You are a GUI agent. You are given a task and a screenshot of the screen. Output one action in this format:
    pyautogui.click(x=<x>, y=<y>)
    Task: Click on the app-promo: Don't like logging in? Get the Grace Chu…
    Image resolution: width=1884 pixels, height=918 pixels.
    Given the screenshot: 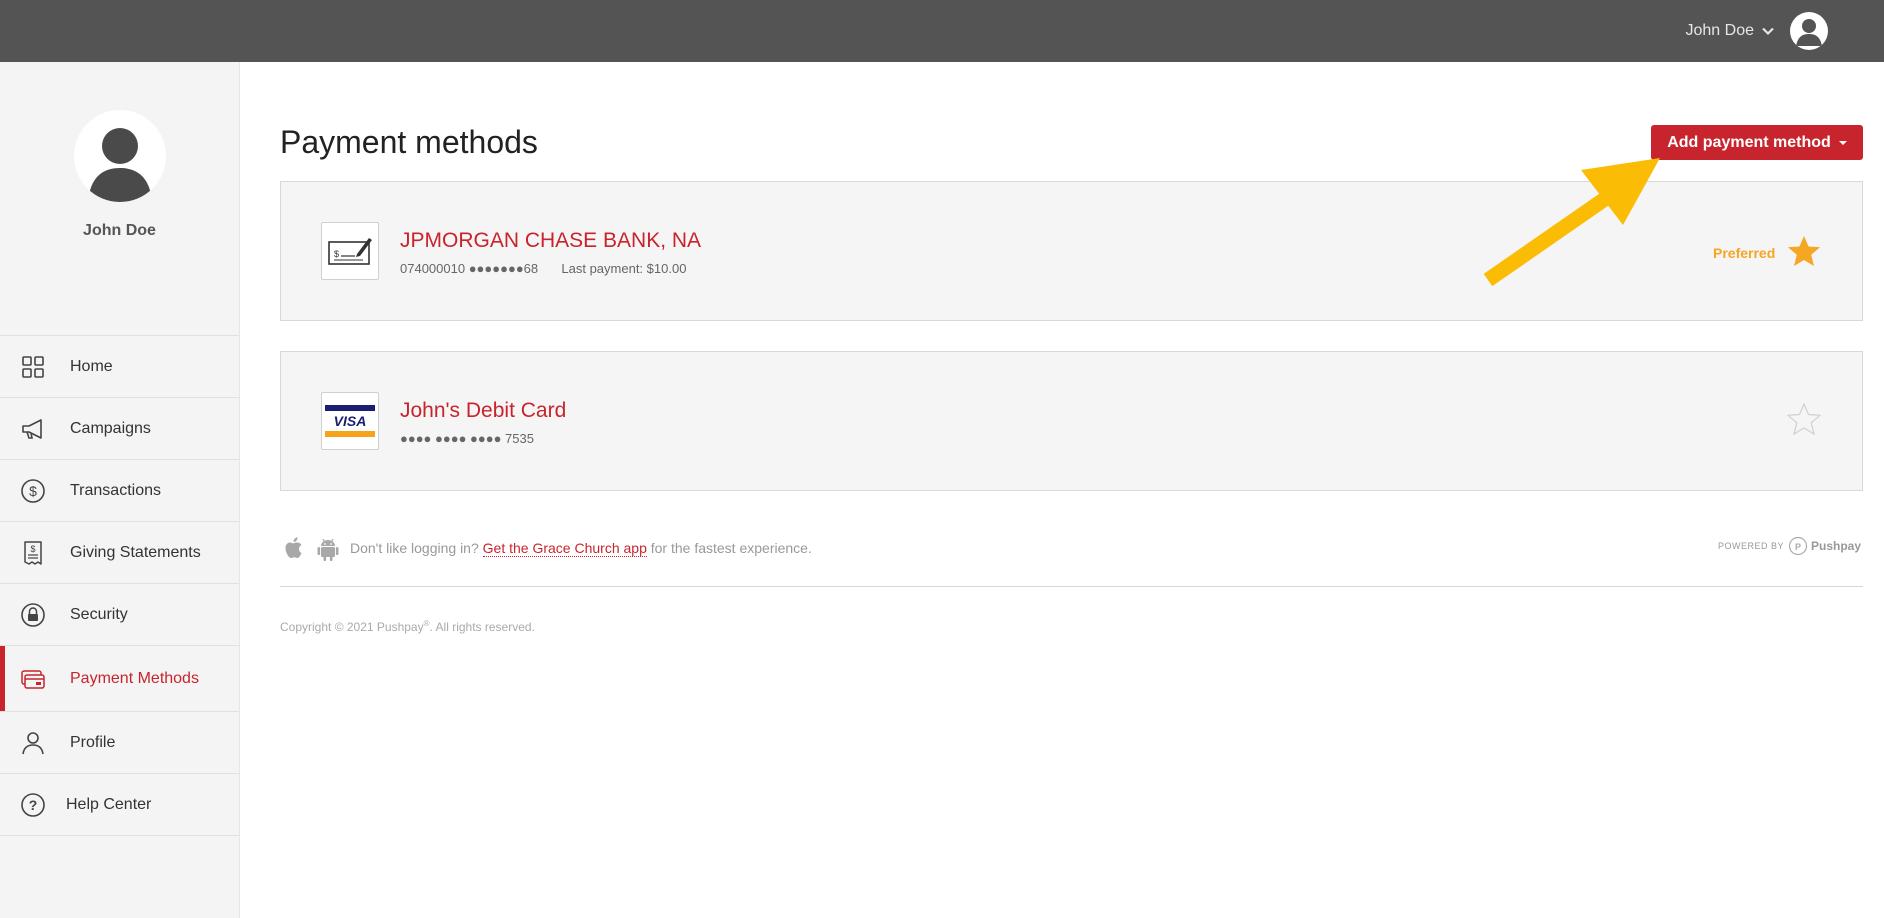 What is the action you would take?
    pyautogui.click(x=546, y=548)
    